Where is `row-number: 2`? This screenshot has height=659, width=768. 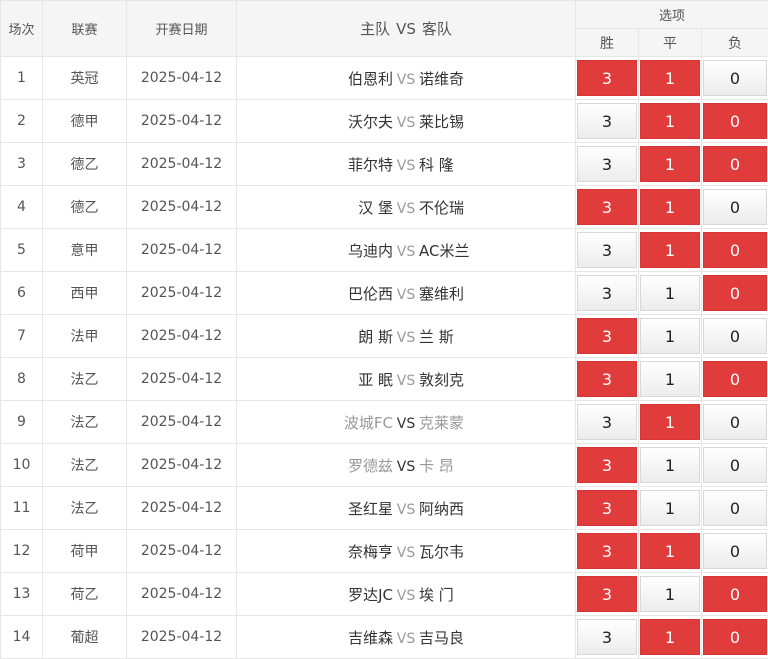 row-number: 2 is located at coordinates (22, 121).